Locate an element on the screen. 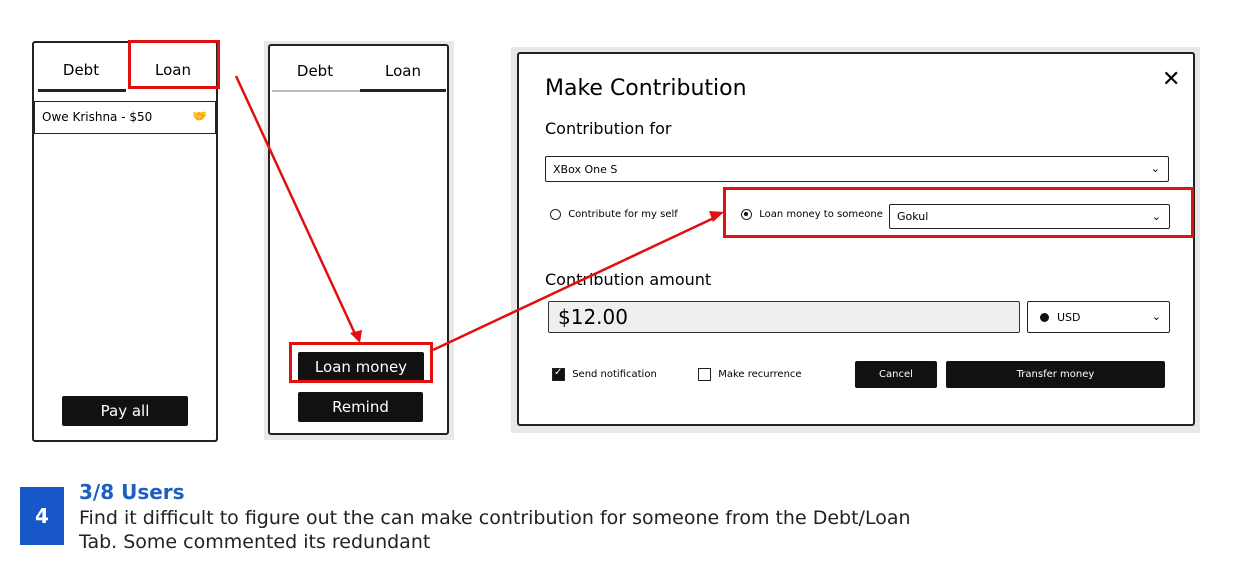 This screenshot has height=583, width=1240. dialog-title: Make Contribution is located at coordinates (646, 88).